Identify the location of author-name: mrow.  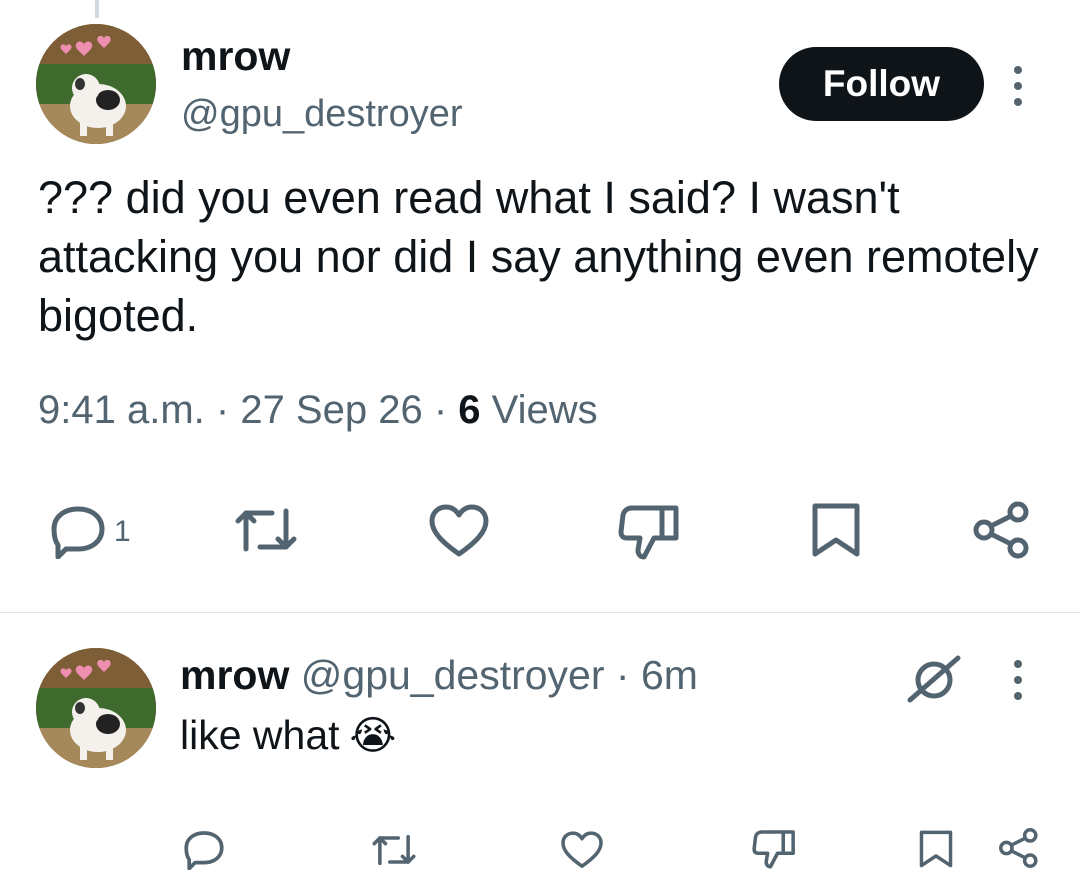
(235, 56).